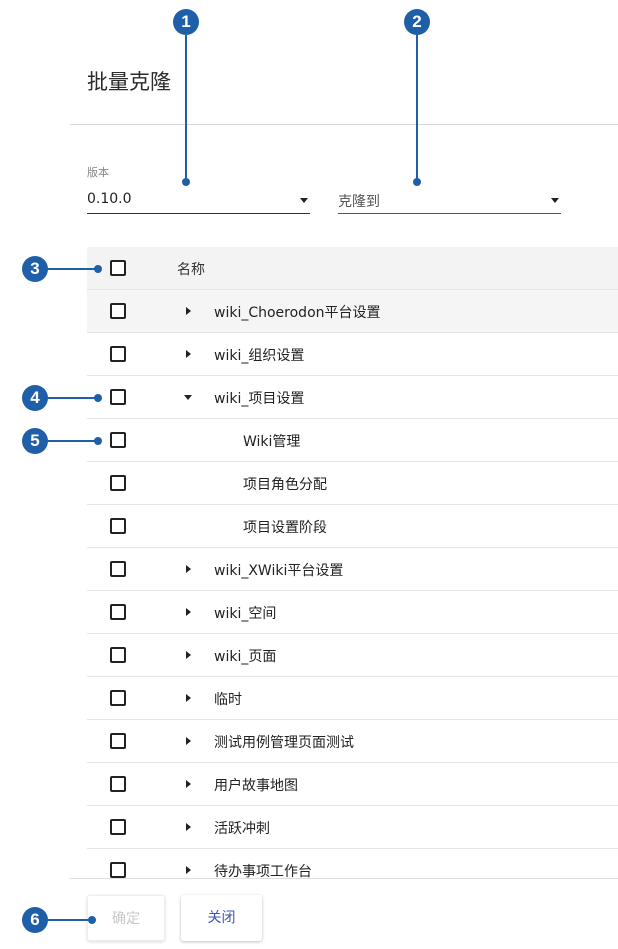 The image size is (618, 949). What do you see at coordinates (352, 655) in the screenshot?
I see `table-row: wiki_页面` at bounding box center [352, 655].